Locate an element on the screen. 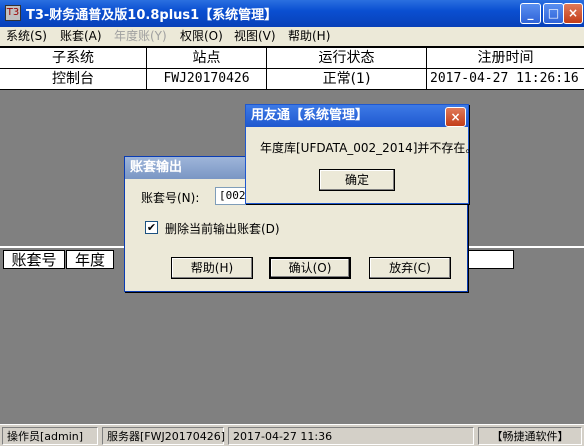 Image resolution: width=584 pixels, height=446 pixels. account-number-label: 账套号(N): is located at coordinates (170, 198).